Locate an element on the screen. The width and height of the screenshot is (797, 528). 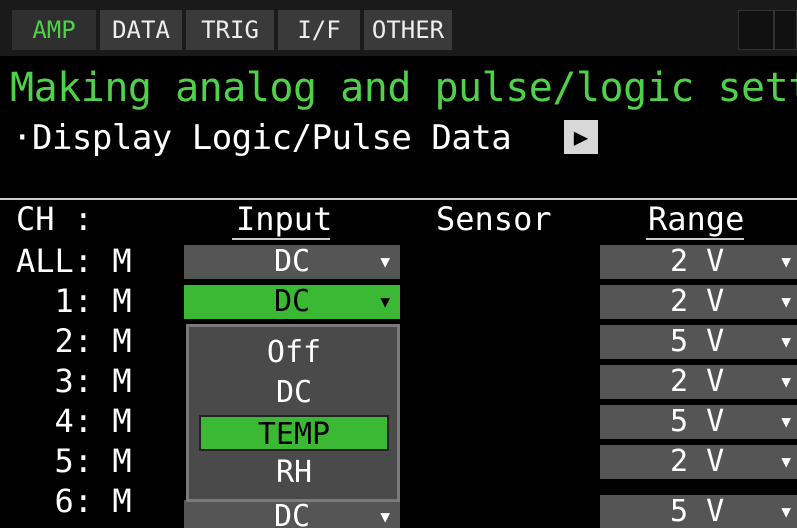
header-input: Input is located at coordinates (284, 219).